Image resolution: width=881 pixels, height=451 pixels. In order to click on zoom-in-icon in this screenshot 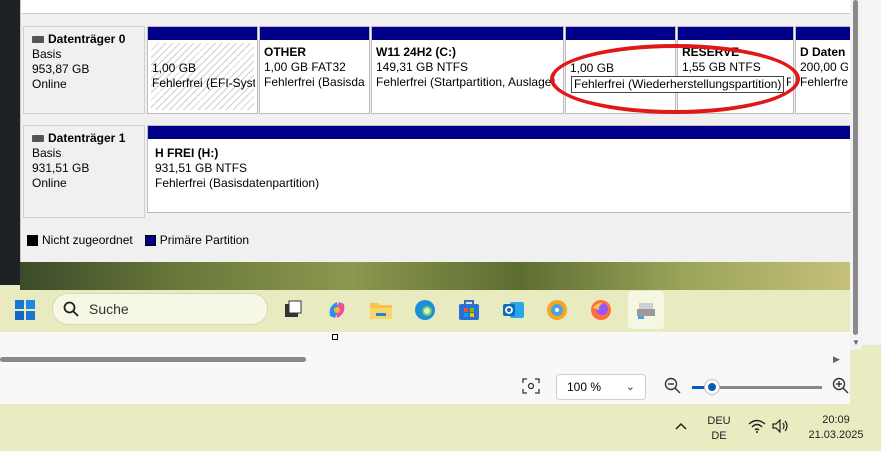, I will do `click(841, 387)`.